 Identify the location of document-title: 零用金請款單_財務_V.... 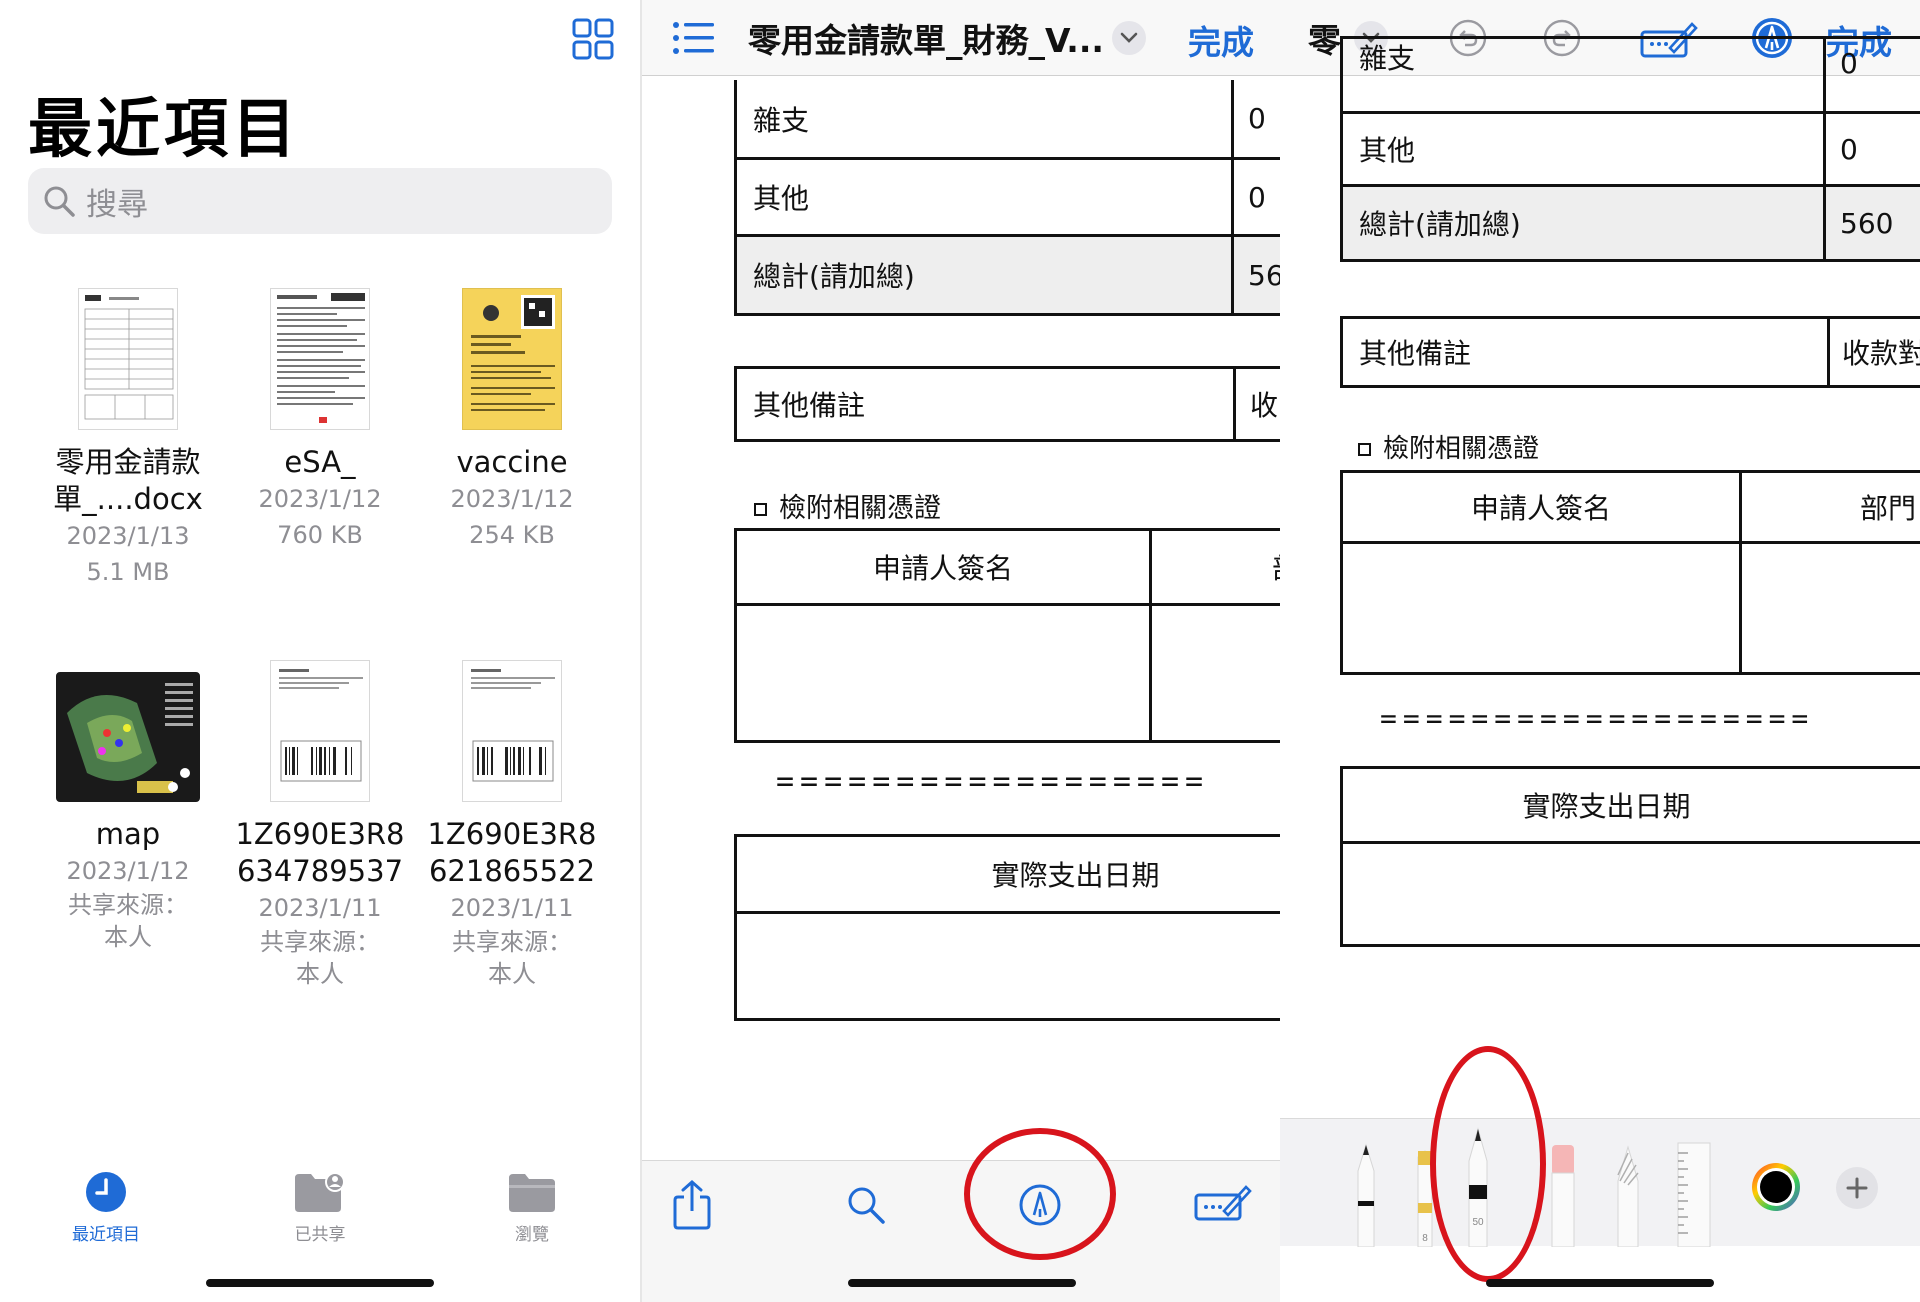
(926, 38).